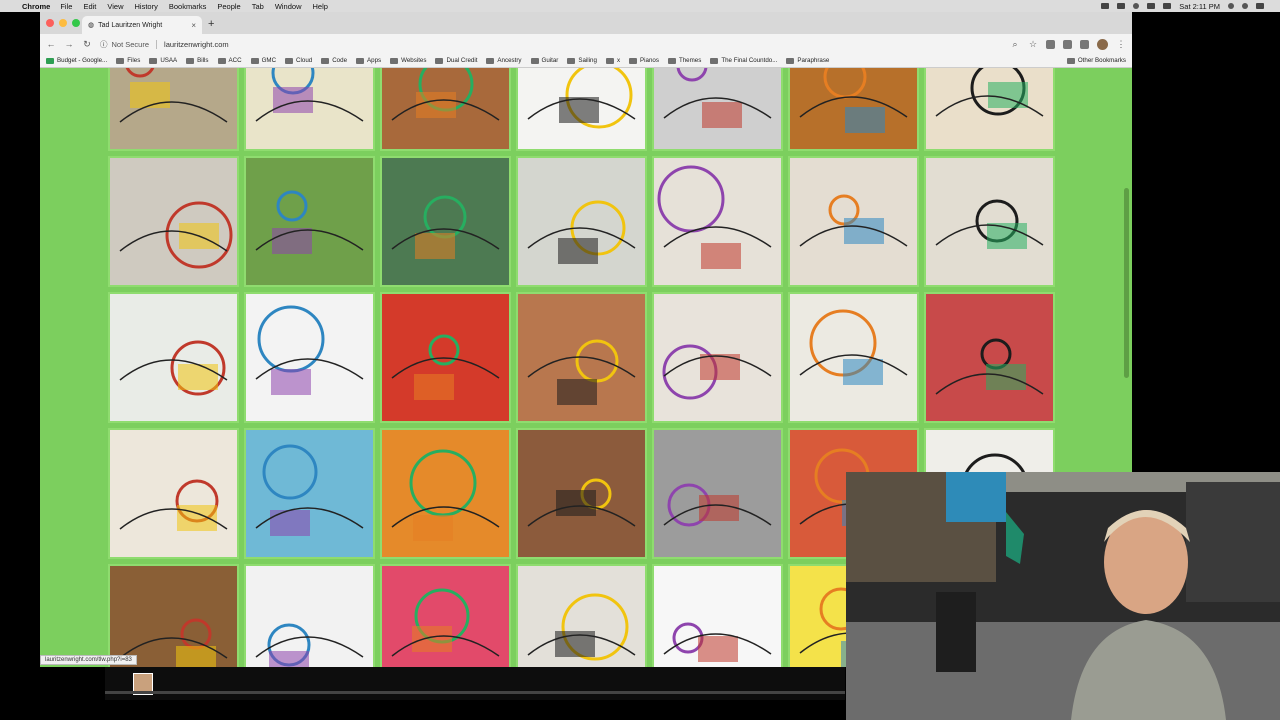 The width and height of the screenshot is (1280, 720). What do you see at coordinates (211, 24) in the screenshot?
I see `new-tab-icon: +` at bounding box center [211, 24].